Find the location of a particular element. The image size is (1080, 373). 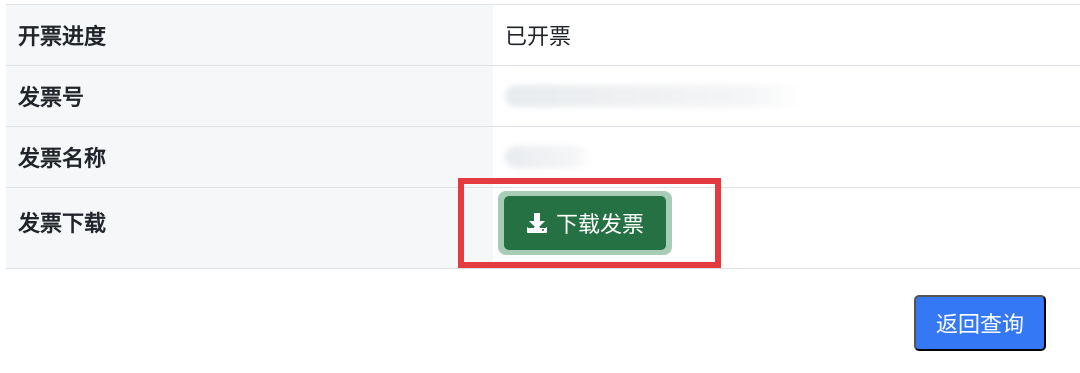

row-value-invoice-name is located at coordinates (786, 157).